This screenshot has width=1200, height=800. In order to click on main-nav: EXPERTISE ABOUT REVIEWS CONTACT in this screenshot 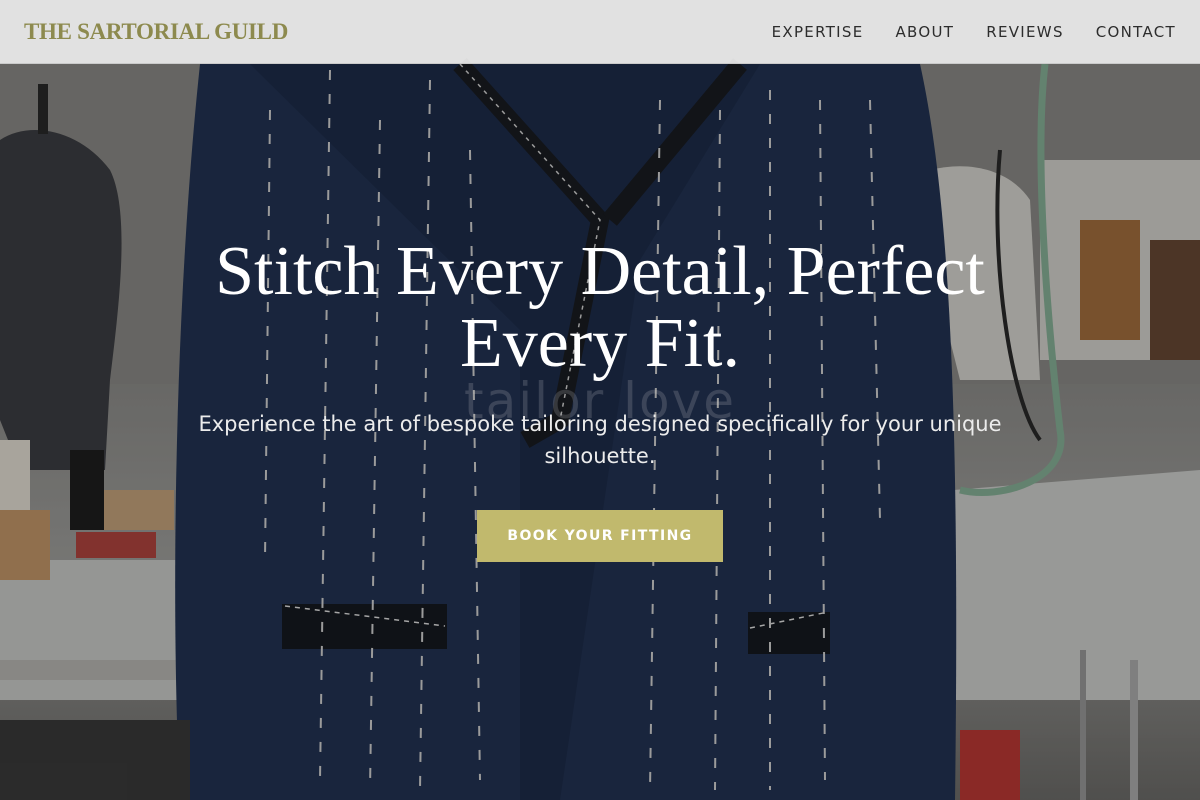, I will do `click(974, 32)`.